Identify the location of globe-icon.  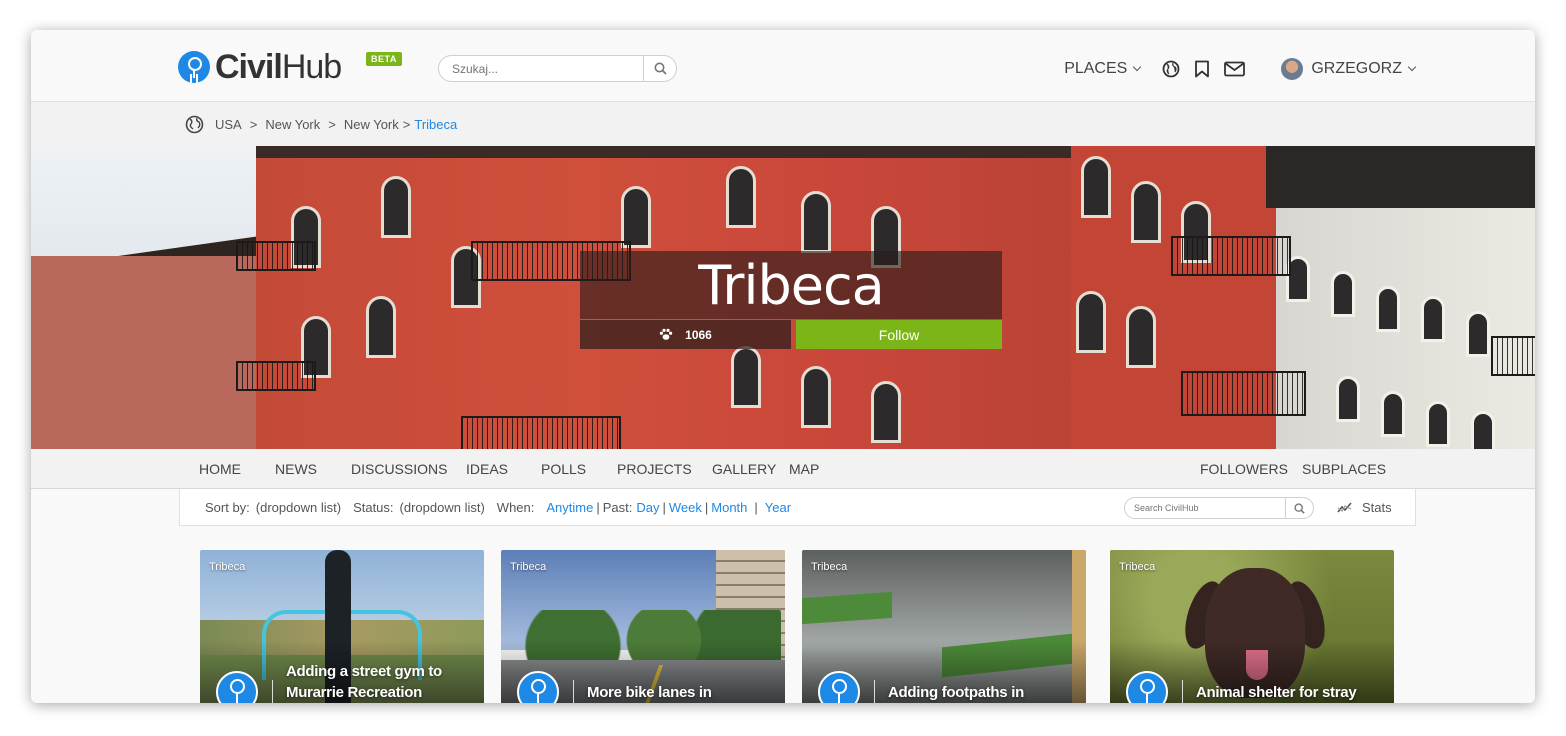
(1171, 69).